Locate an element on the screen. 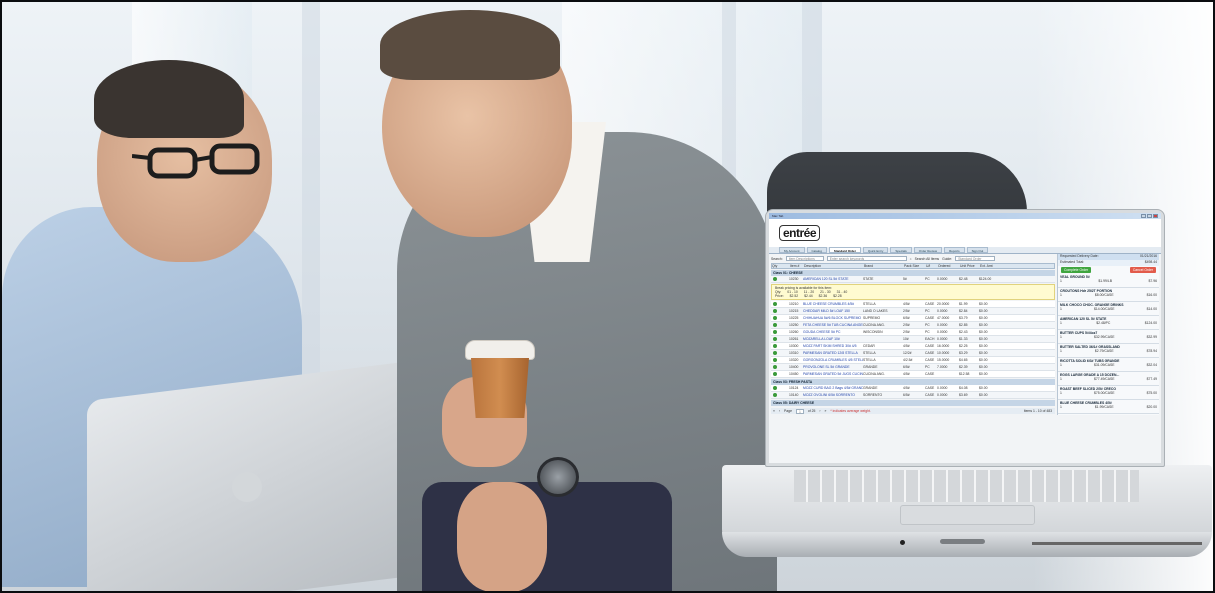  item-description-link: MOZZ PART SKIM SHRED 30# 4/5 is located at coordinates (833, 346).